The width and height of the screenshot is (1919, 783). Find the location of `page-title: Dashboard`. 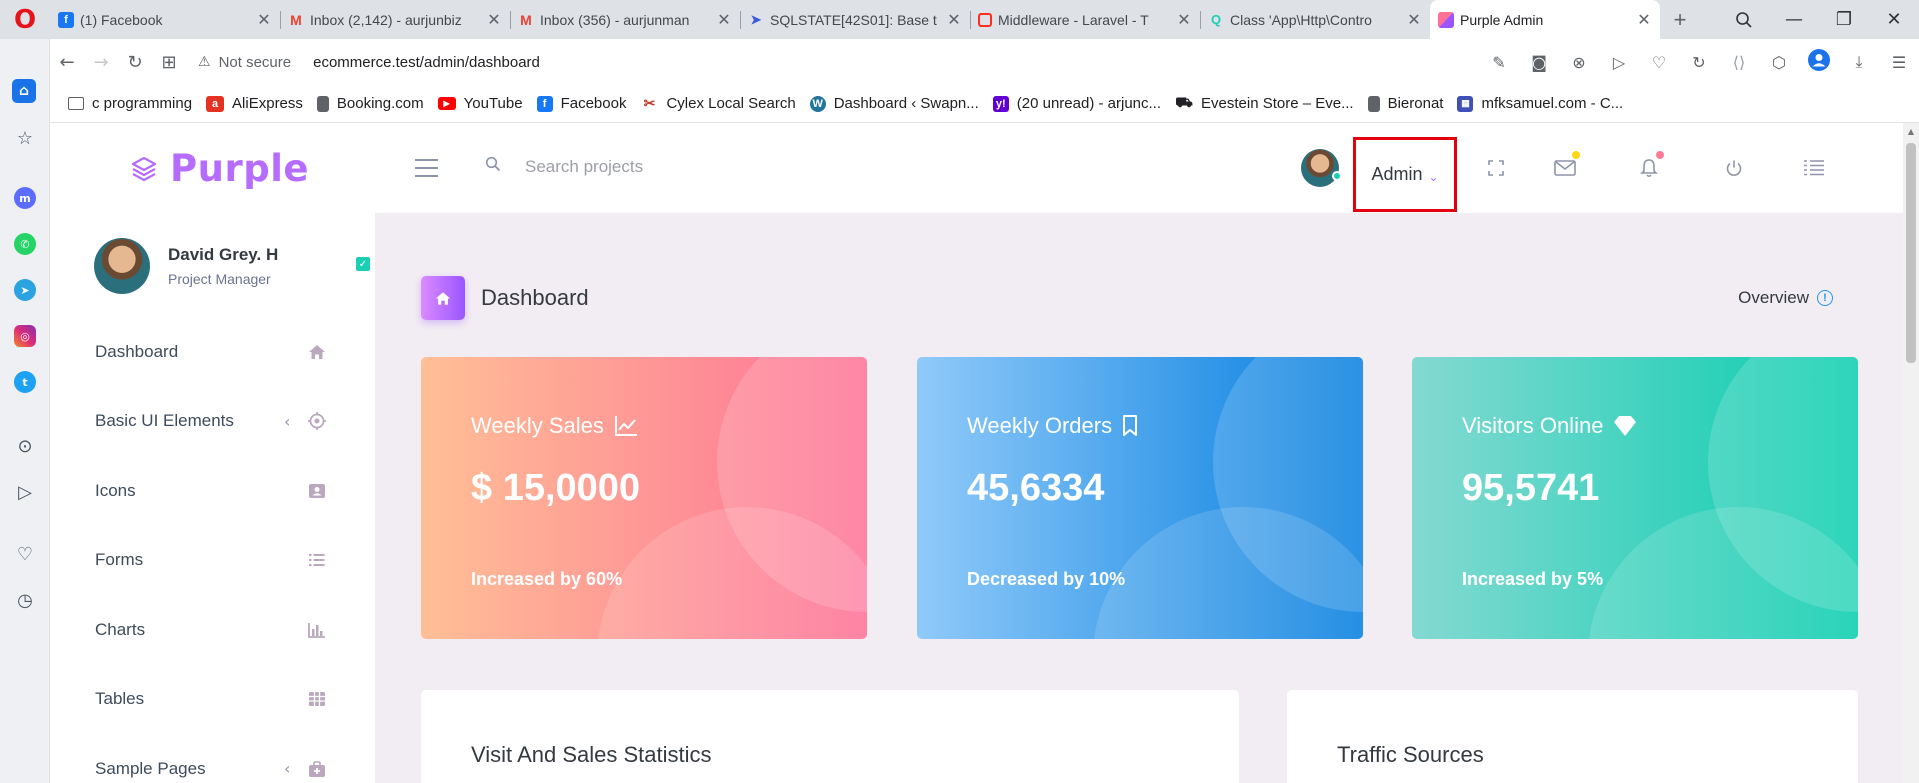

page-title: Dashboard is located at coordinates (535, 297).